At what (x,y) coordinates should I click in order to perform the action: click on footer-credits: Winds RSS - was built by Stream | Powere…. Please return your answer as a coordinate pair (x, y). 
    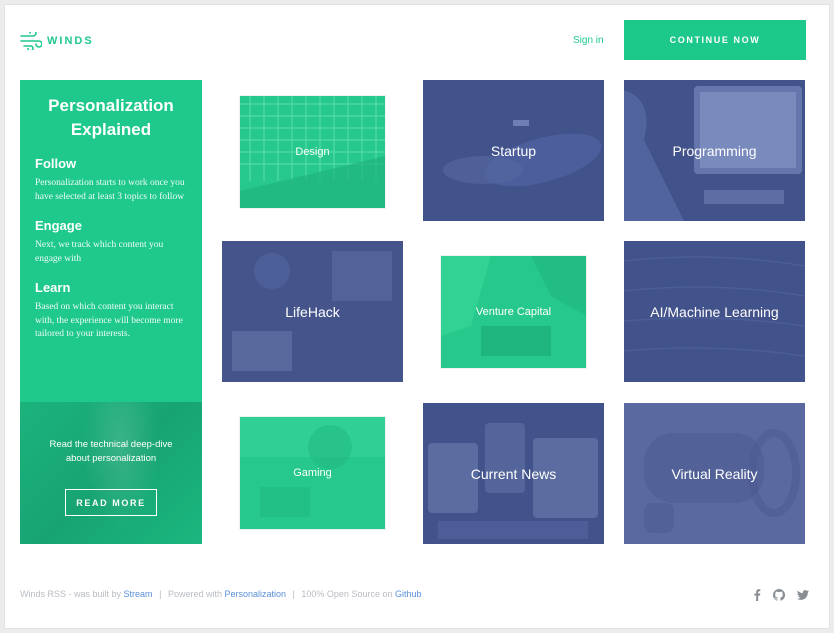
    Looking at the image, I should click on (221, 594).